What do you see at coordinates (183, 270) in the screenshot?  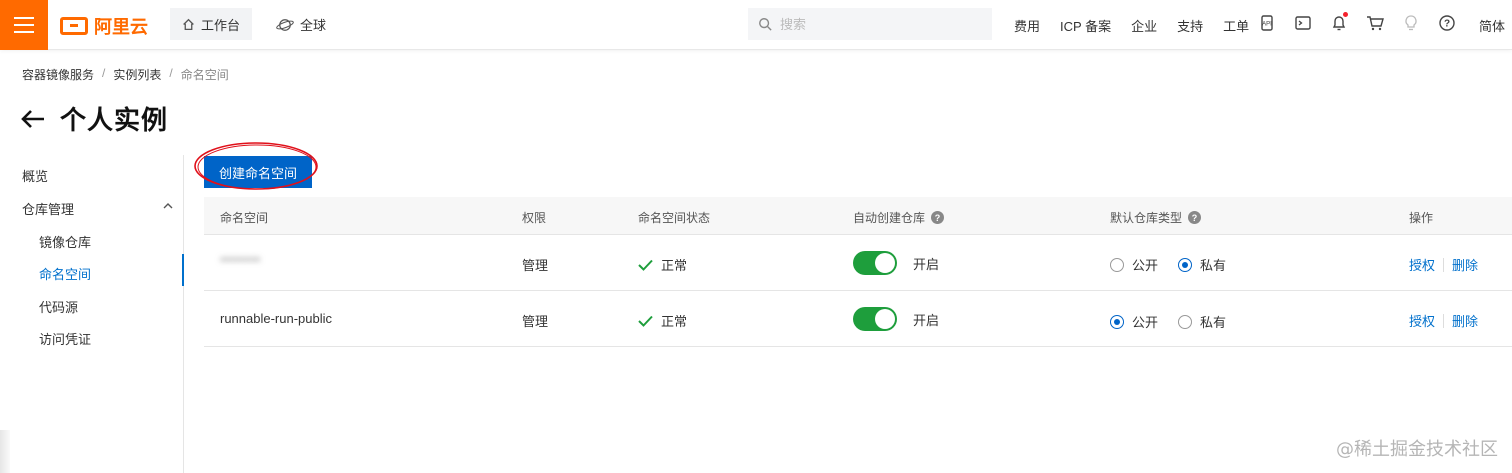 I see `sidebar-active-indicator` at bounding box center [183, 270].